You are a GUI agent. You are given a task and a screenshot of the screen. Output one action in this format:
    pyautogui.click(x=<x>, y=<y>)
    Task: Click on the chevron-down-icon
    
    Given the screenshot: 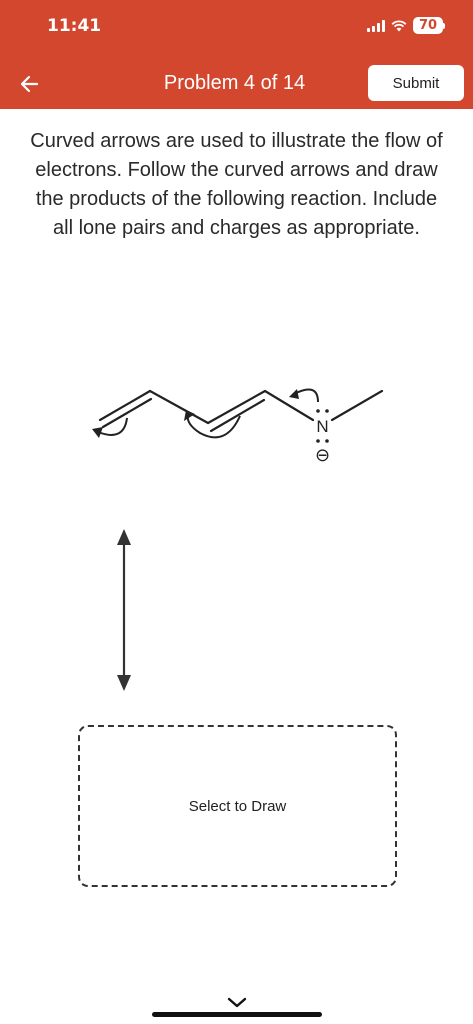 What is the action you would take?
    pyautogui.click(x=237, y=1003)
    